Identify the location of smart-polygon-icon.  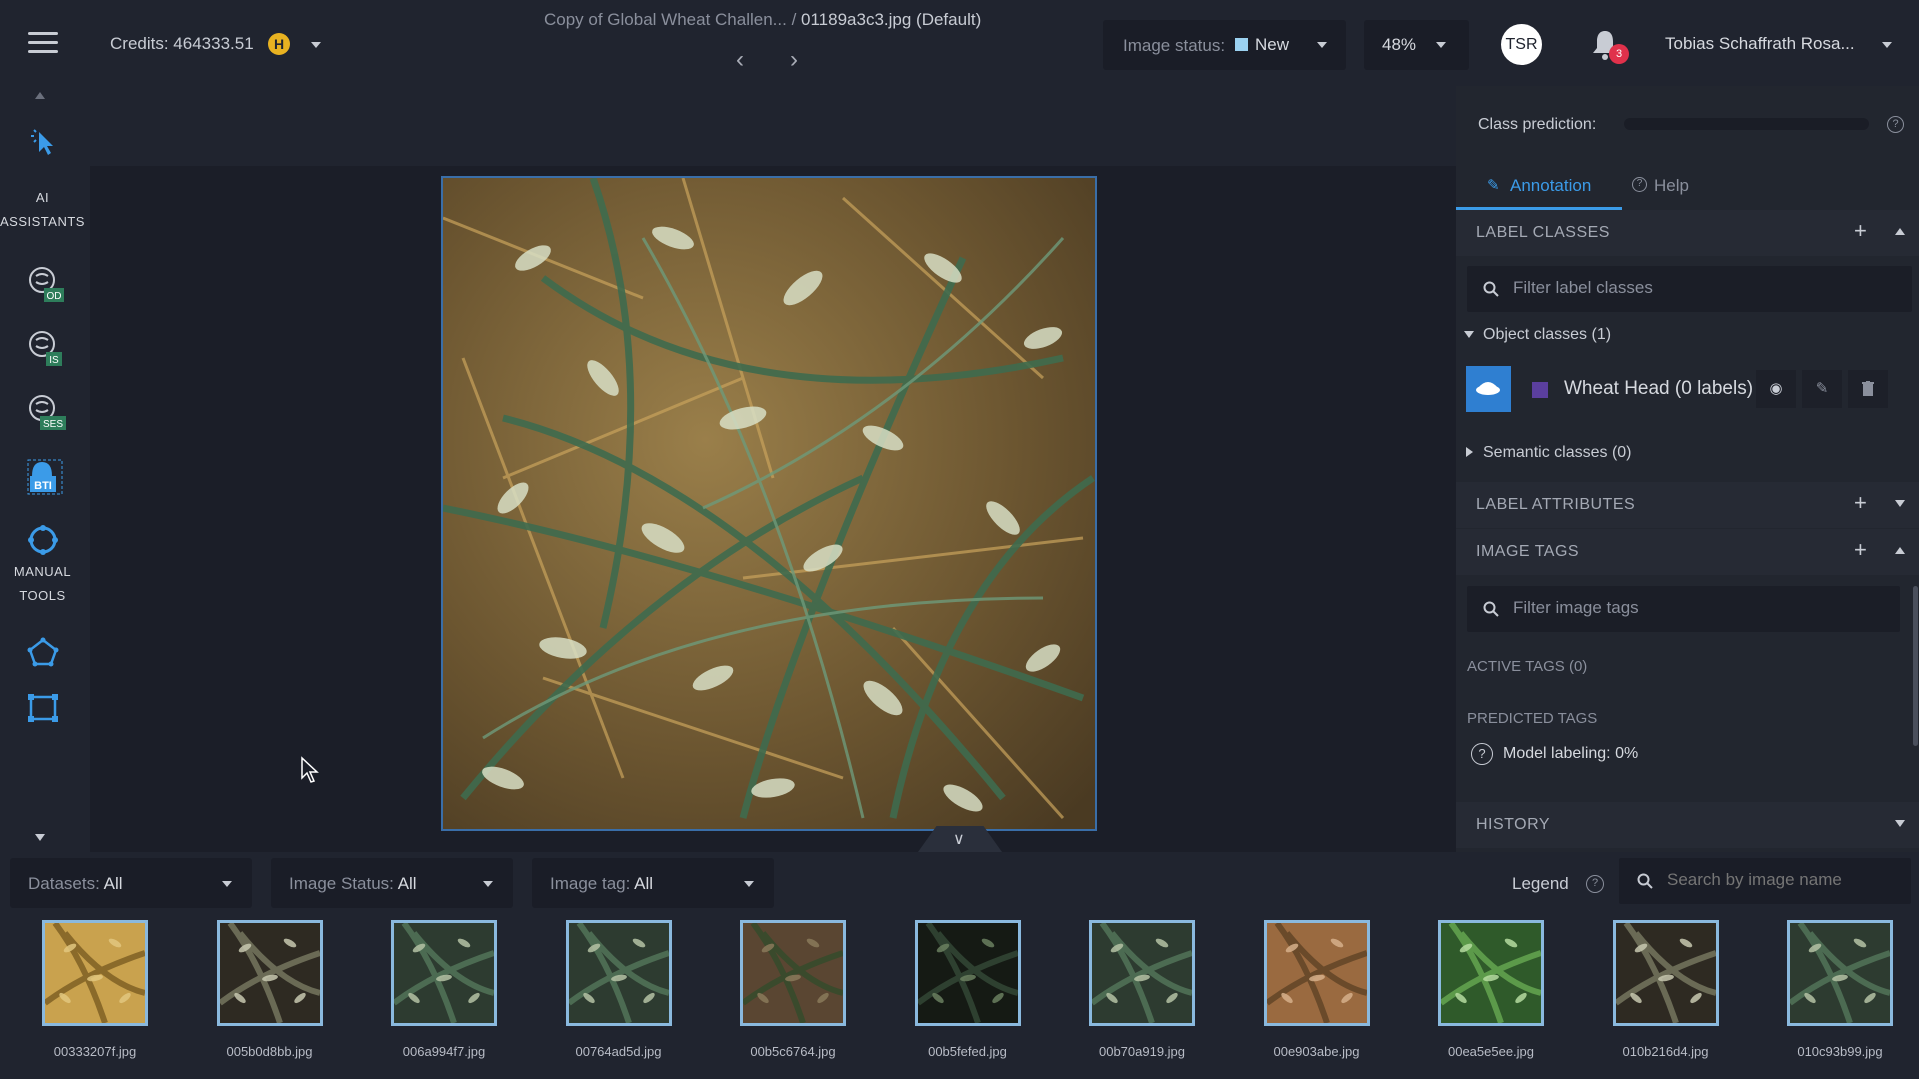
(45, 541).